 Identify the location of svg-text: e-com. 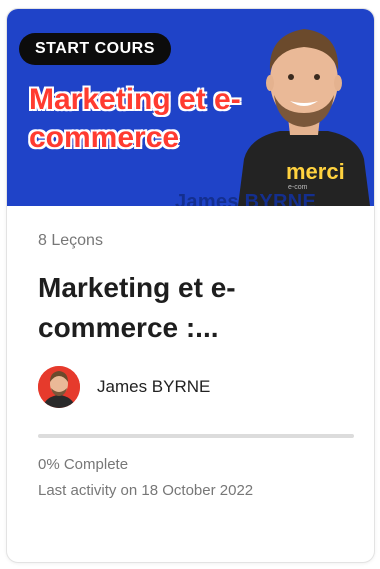
(298, 187).